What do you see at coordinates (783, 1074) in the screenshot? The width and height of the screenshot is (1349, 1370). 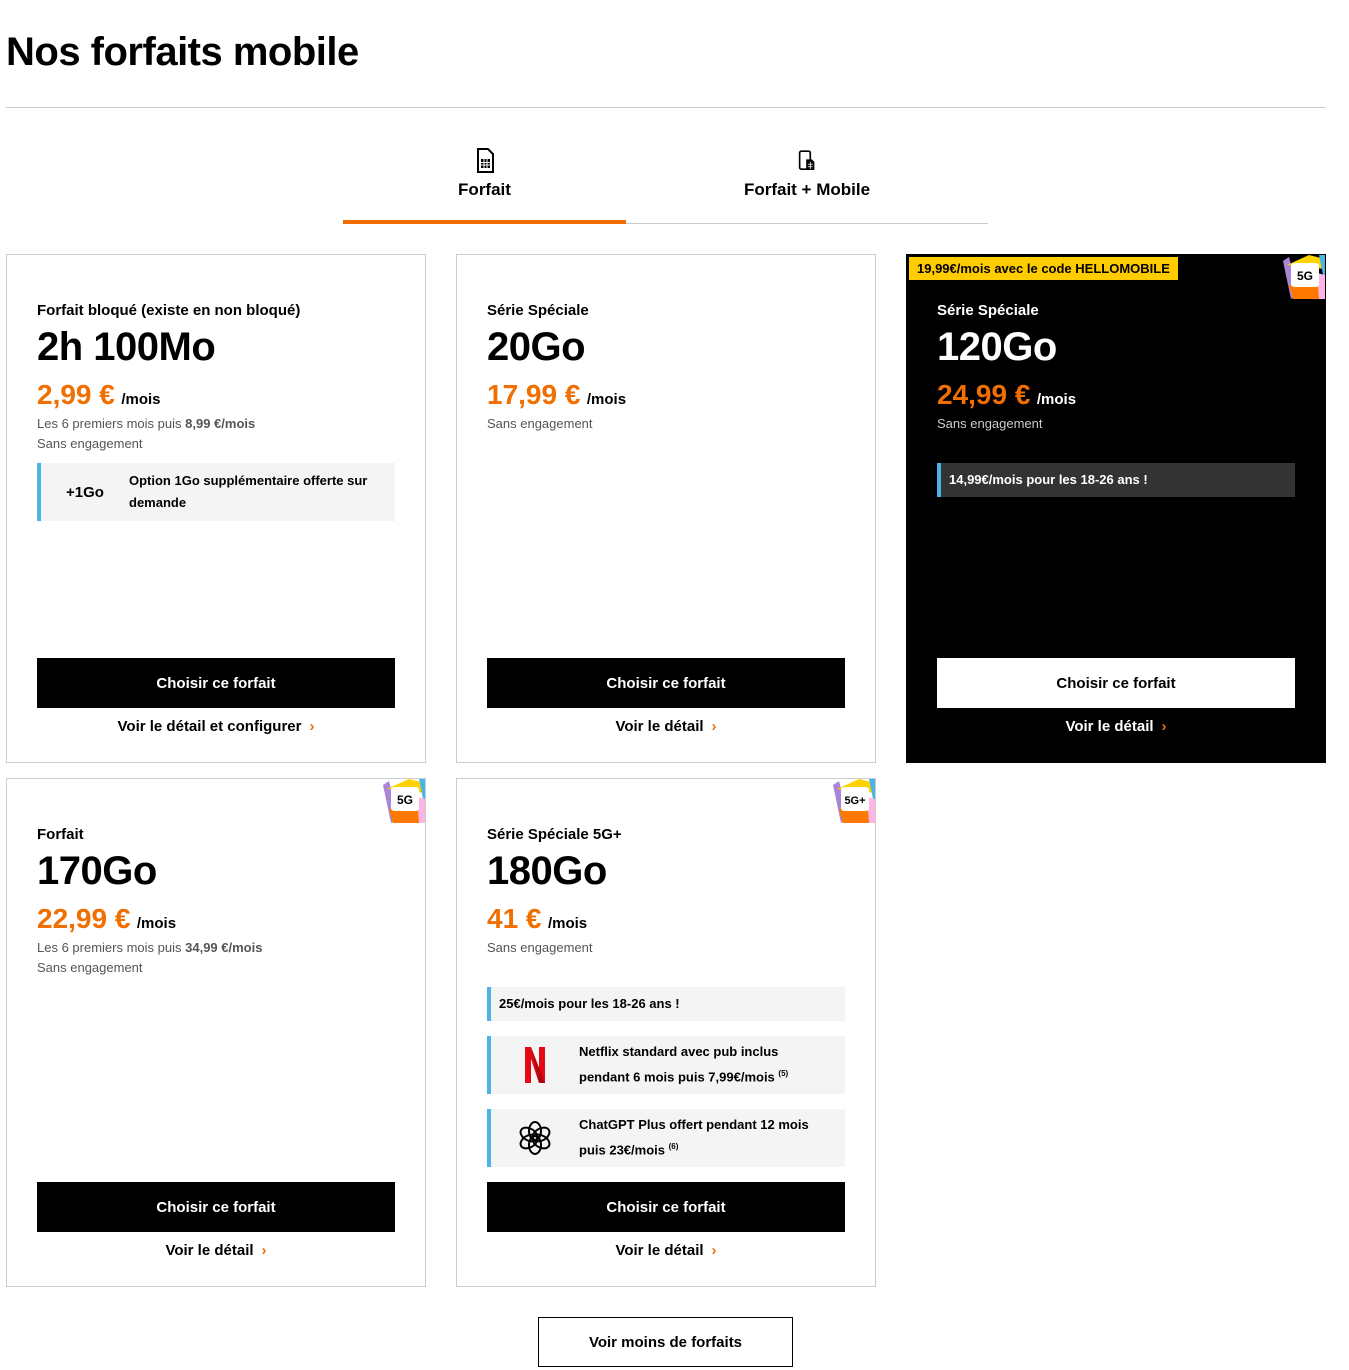 I see `netflix-footnote: (5)` at bounding box center [783, 1074].